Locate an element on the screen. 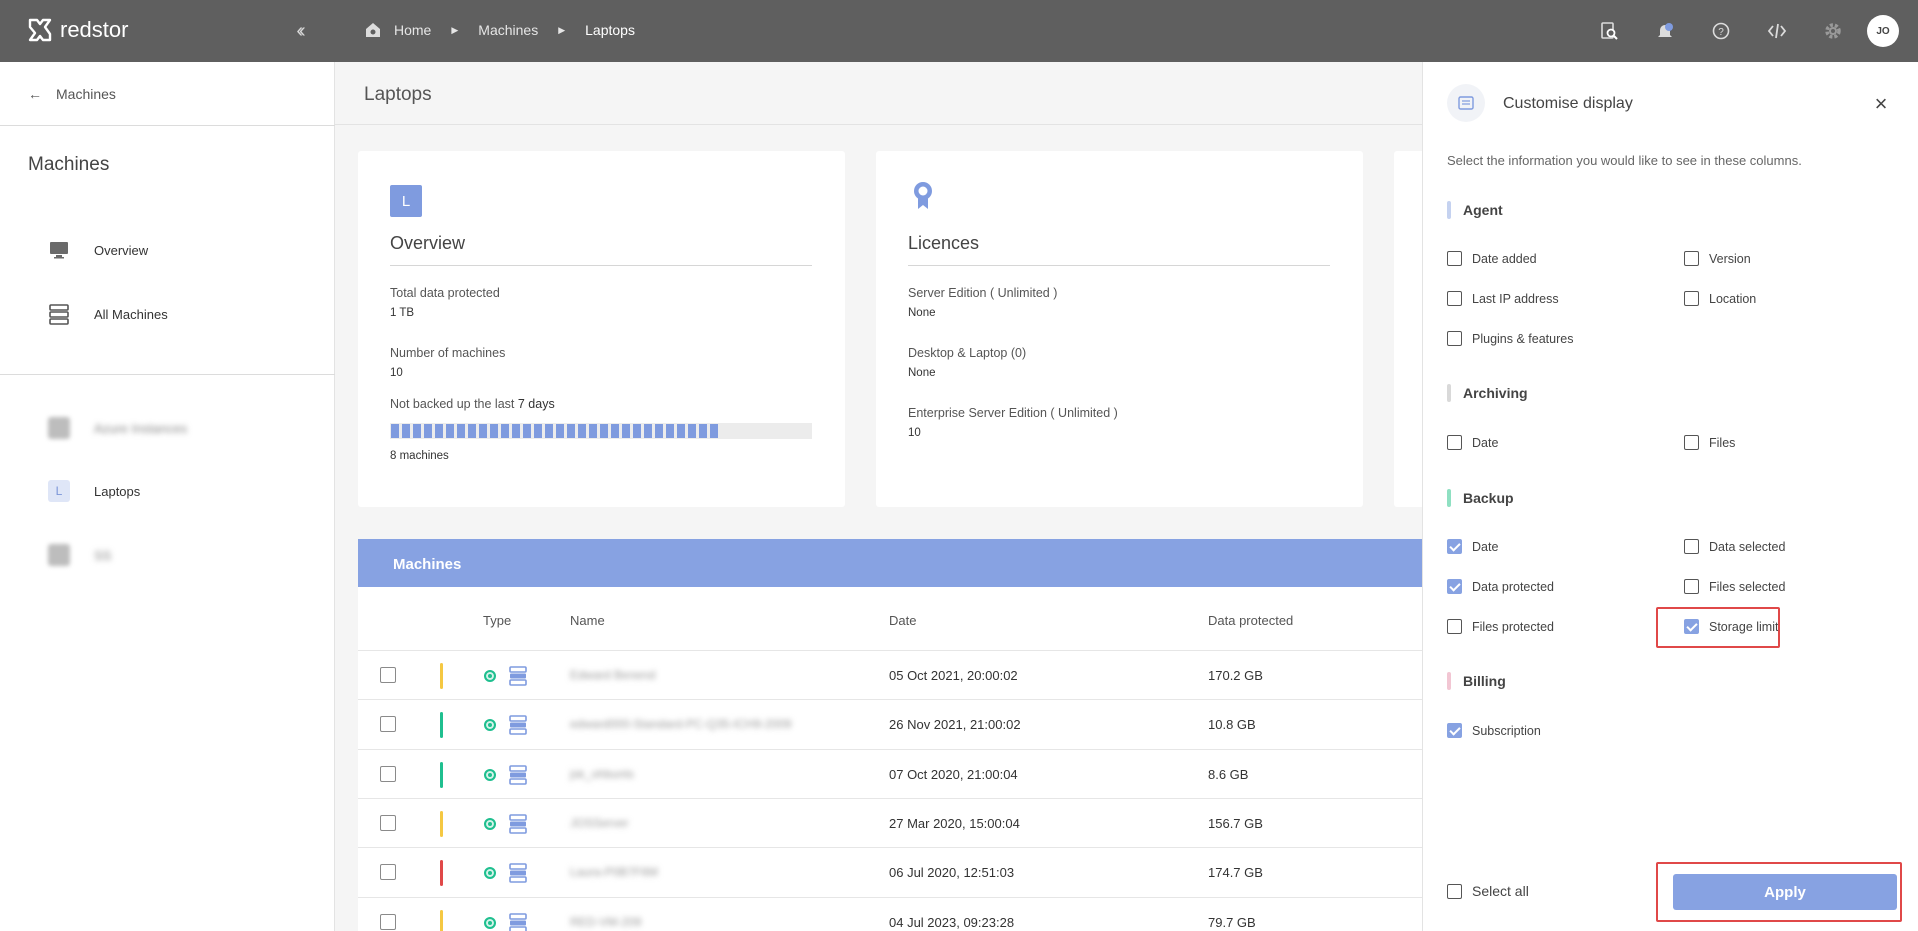 The image size is (1918, 931). licences-title: Licences is located at coordinates (944, 243).